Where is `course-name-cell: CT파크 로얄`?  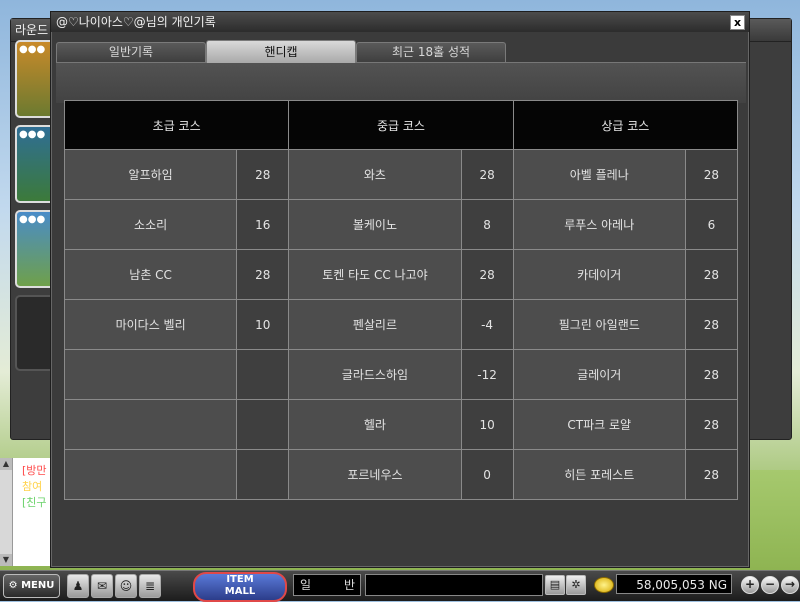
course-name-cell: CT파크 로얄 is located at coordinates (599, 424).